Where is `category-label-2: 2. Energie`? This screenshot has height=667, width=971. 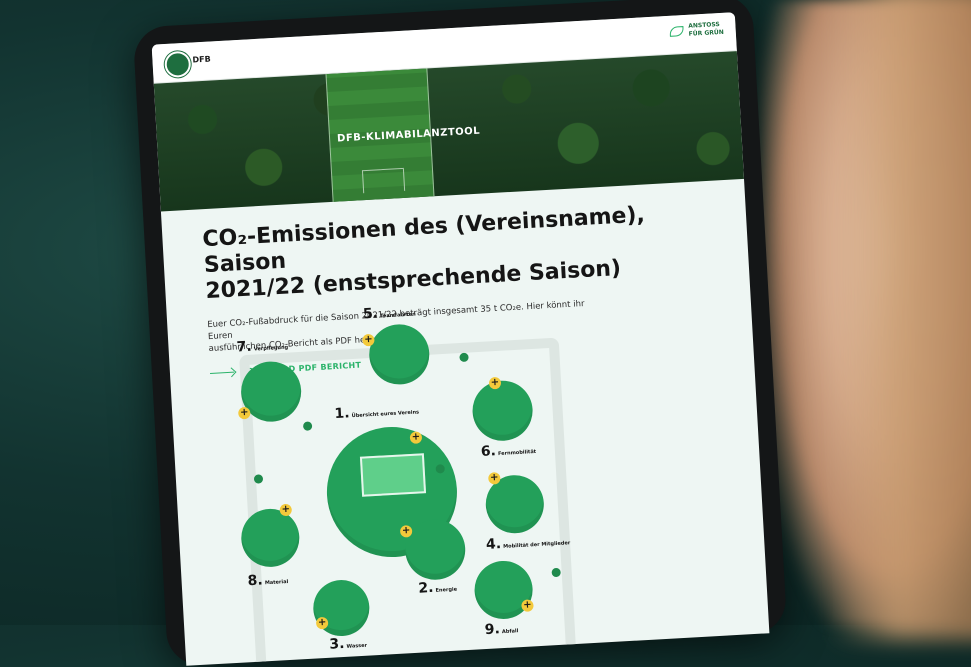
category-label-2: 2. Energie is located at coordinates (437, 588).